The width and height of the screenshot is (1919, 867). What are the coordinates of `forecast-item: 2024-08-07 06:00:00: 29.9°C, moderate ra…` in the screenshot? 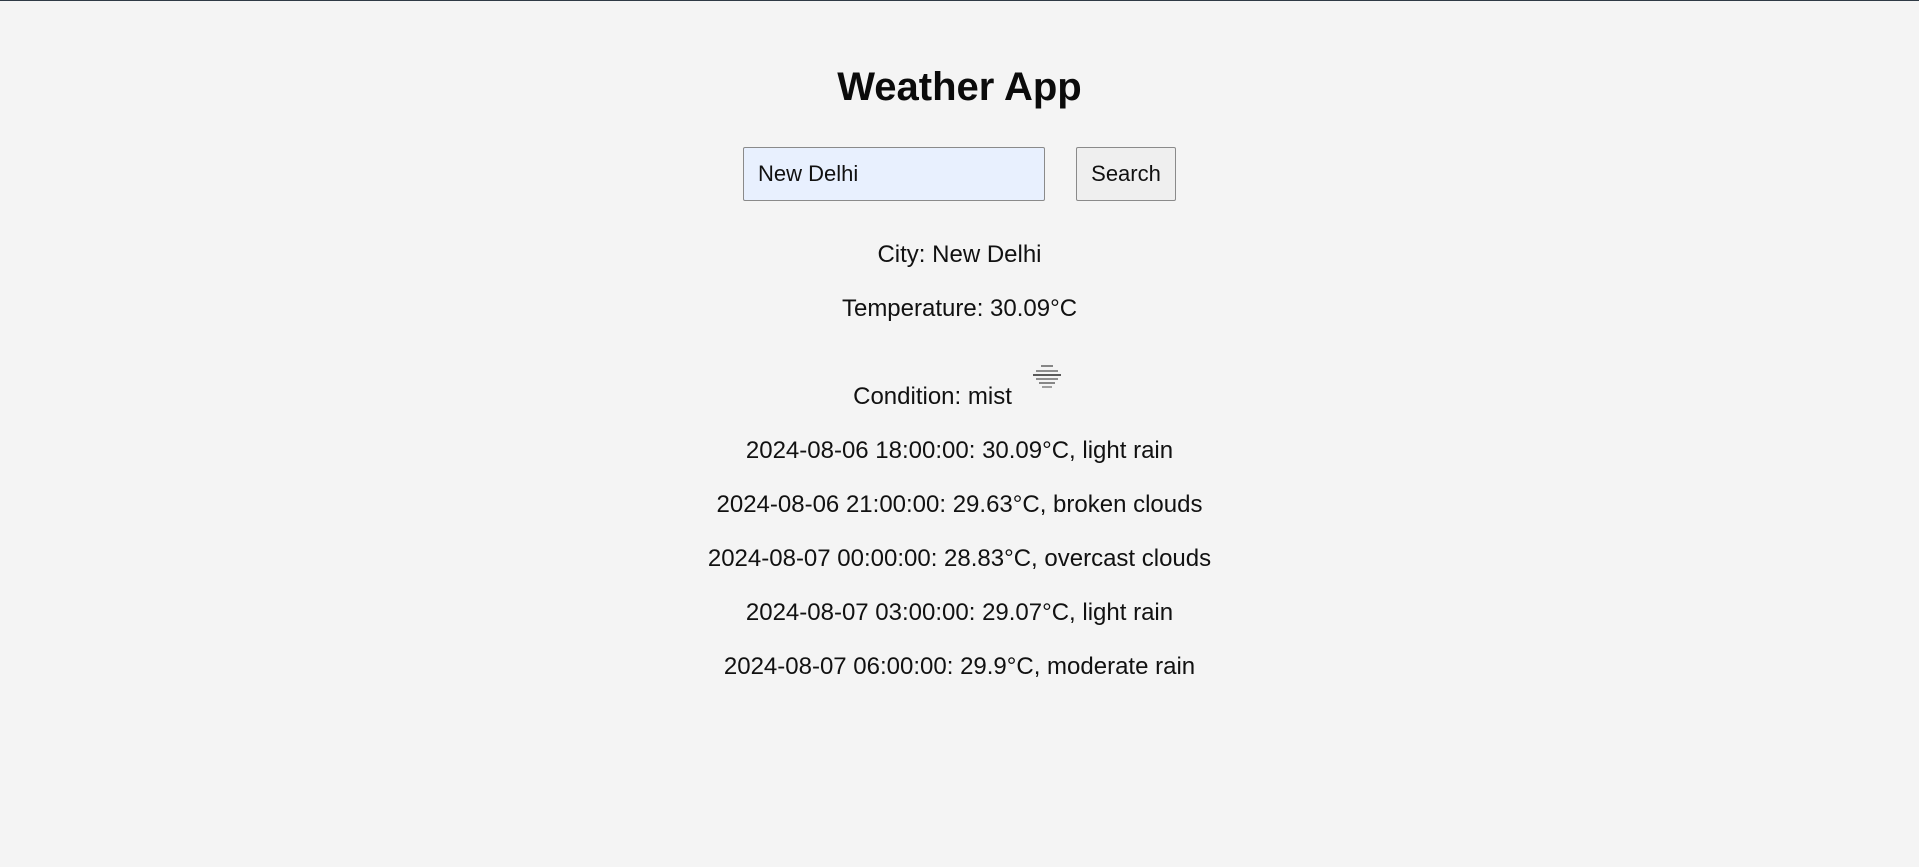 It's located at (959, 666).